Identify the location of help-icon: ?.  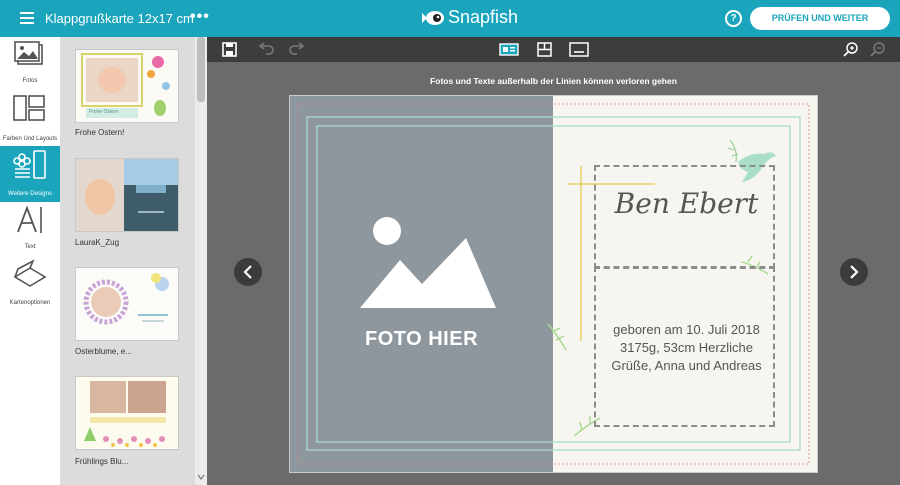
(733, 18).